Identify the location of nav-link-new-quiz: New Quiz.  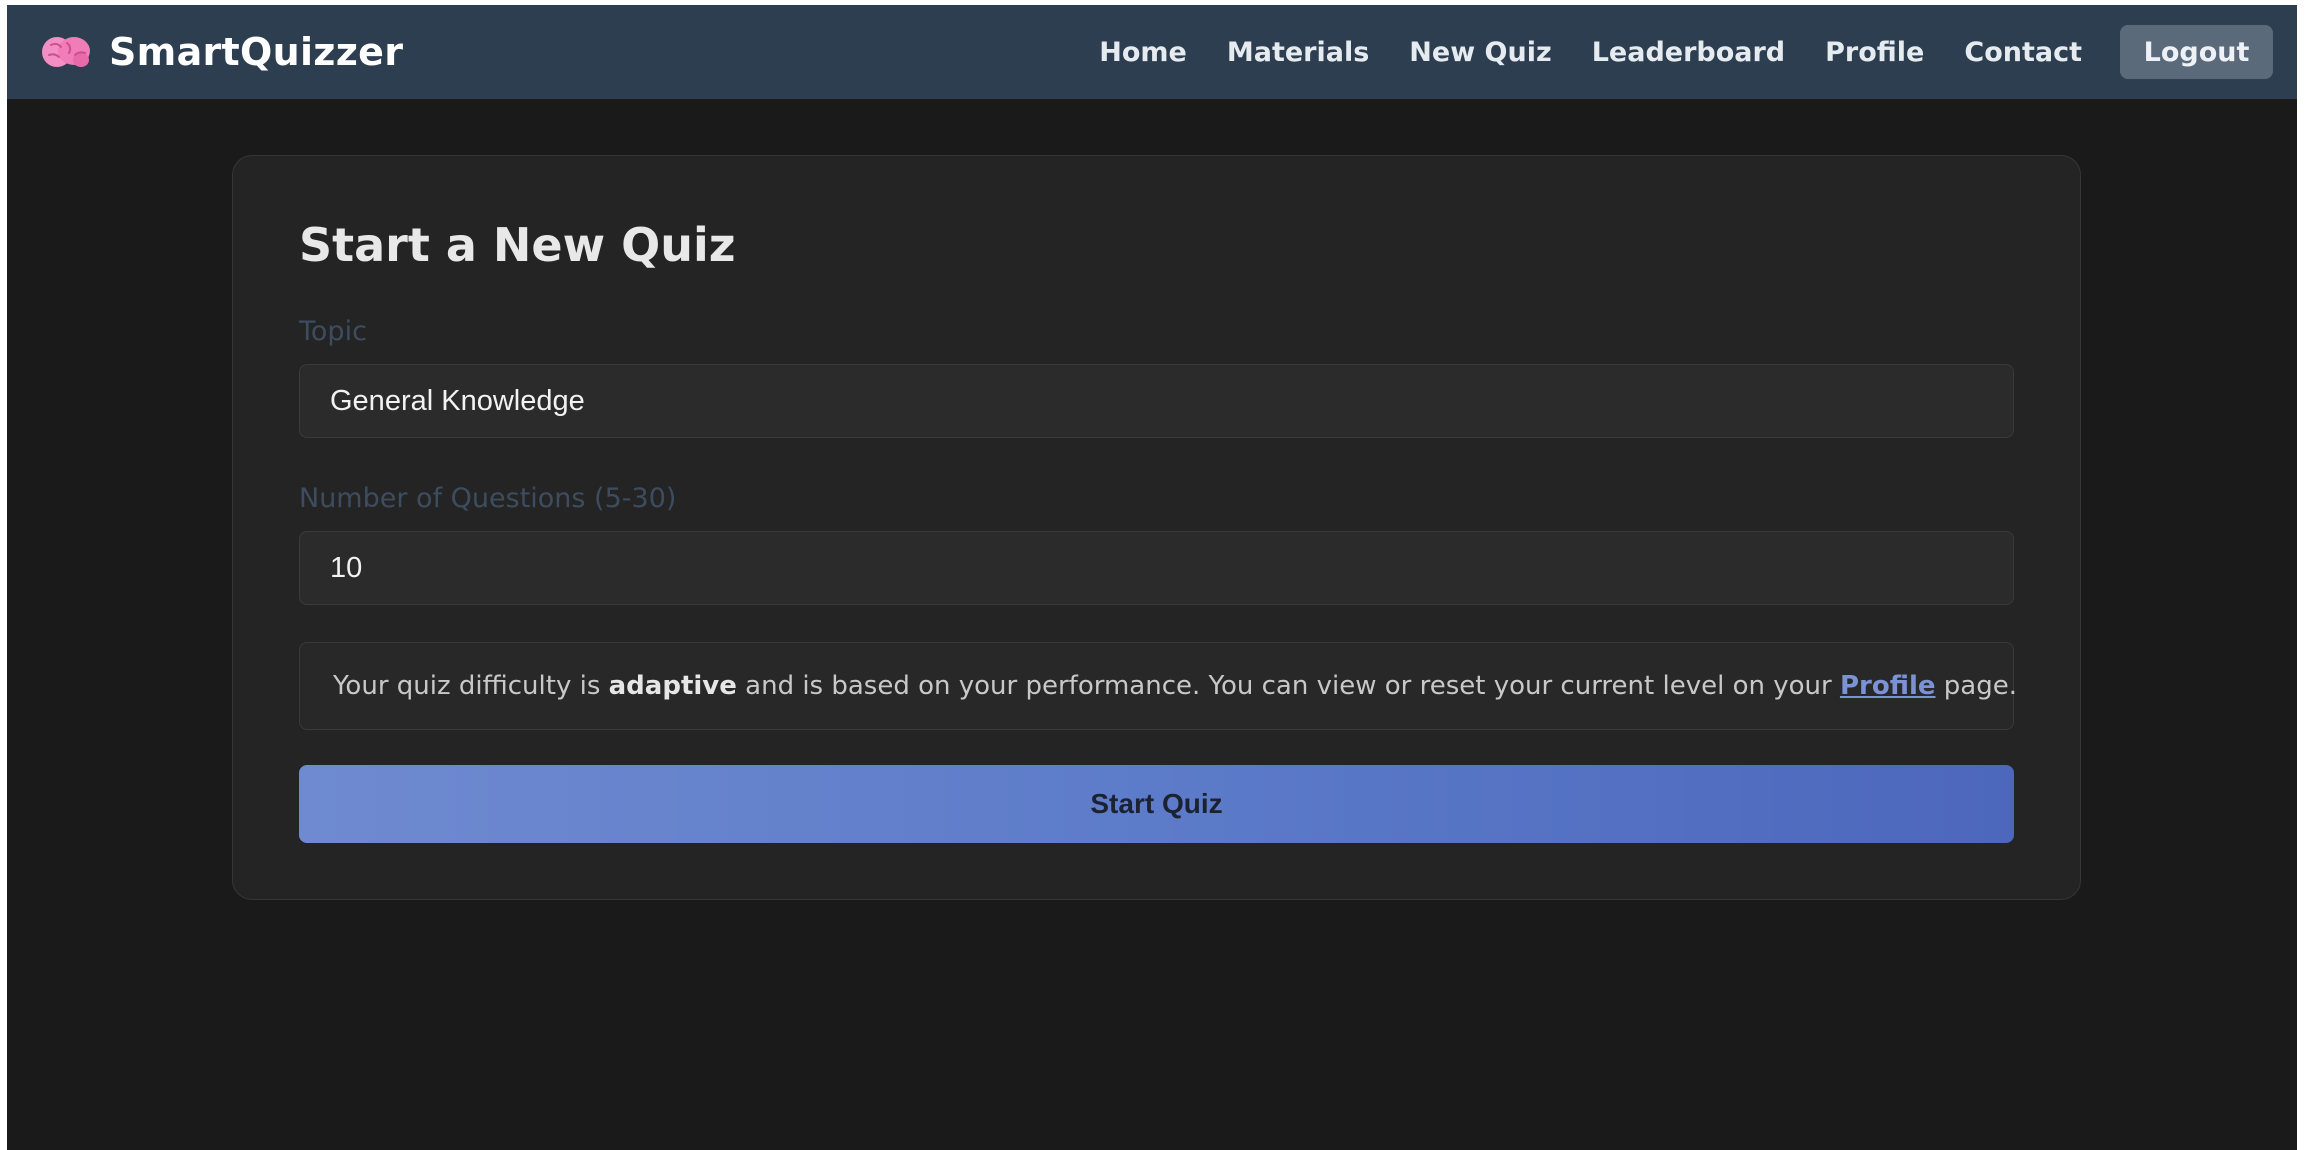
(1480, 52).